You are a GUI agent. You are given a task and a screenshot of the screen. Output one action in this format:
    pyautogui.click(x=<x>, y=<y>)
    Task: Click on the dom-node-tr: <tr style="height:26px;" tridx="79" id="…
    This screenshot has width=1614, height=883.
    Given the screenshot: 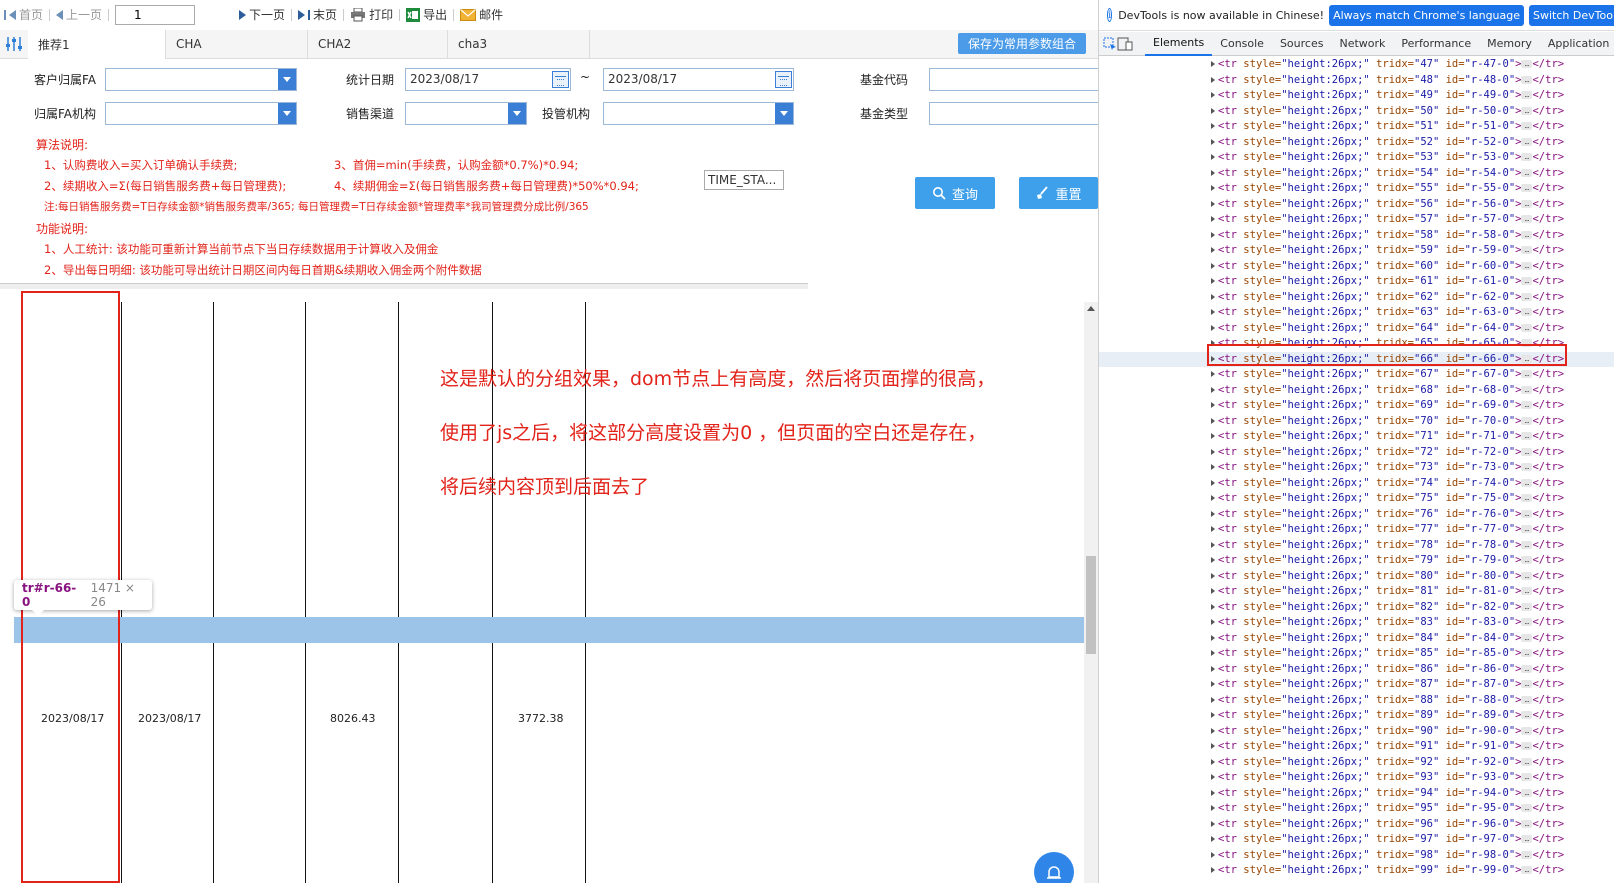 What is the action you would take?
    pyautogui.click(x=1356, y=561)
    